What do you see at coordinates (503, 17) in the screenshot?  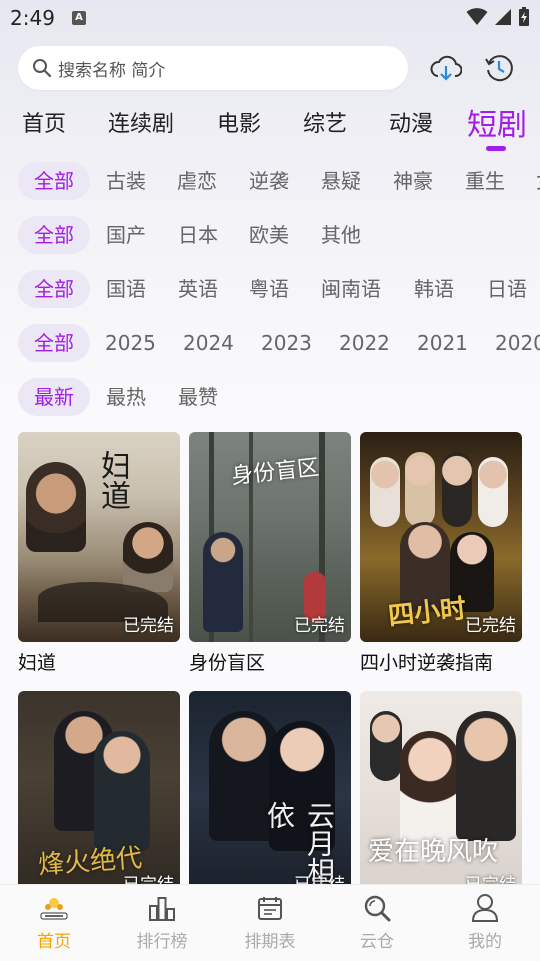 I see `signal-icon` at bounding box center [503, 17].